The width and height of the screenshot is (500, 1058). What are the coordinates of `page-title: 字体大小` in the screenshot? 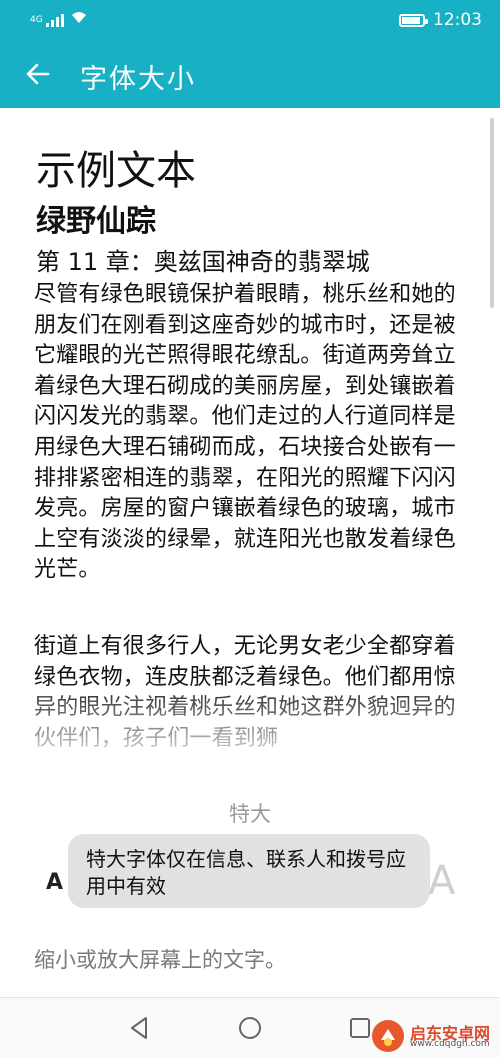 It's located at (138, 79).